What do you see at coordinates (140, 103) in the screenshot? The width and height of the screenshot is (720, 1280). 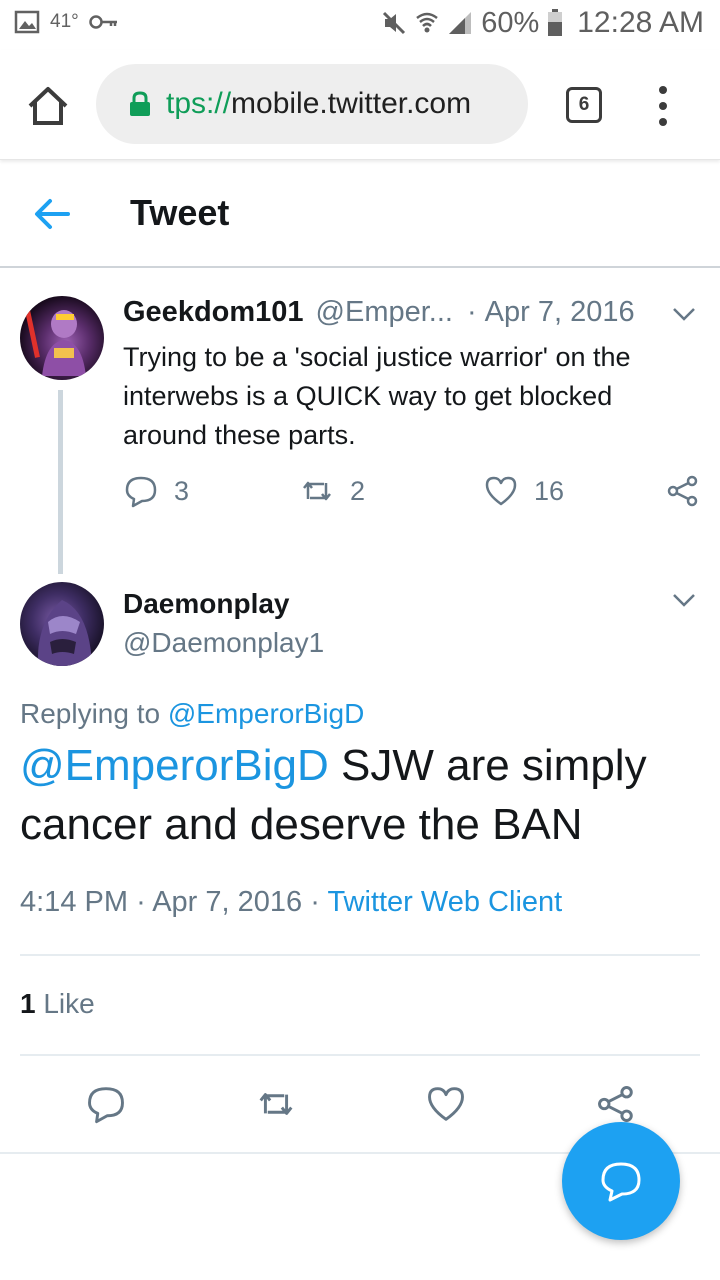 I see `lock-icon` at bounding box center [140, 103].